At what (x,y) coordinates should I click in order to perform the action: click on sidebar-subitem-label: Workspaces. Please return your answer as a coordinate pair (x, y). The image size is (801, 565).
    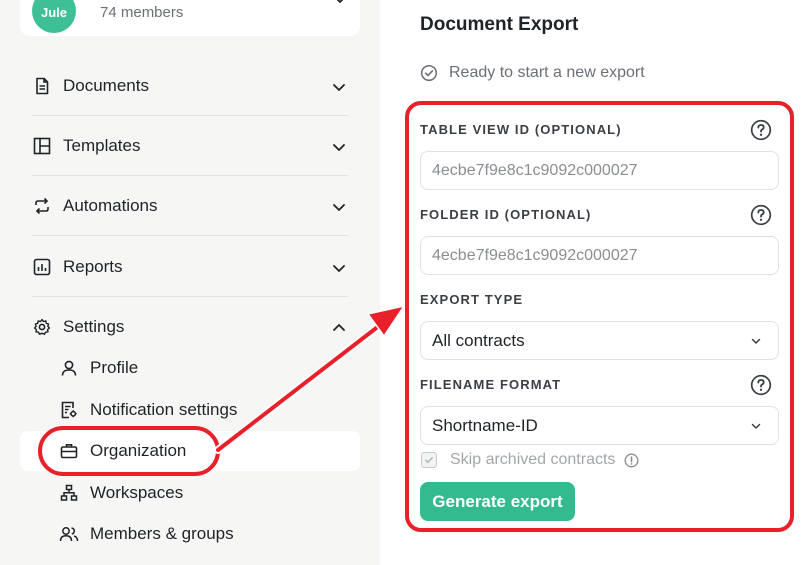
    Looking at the image, I should click on (137, 492).